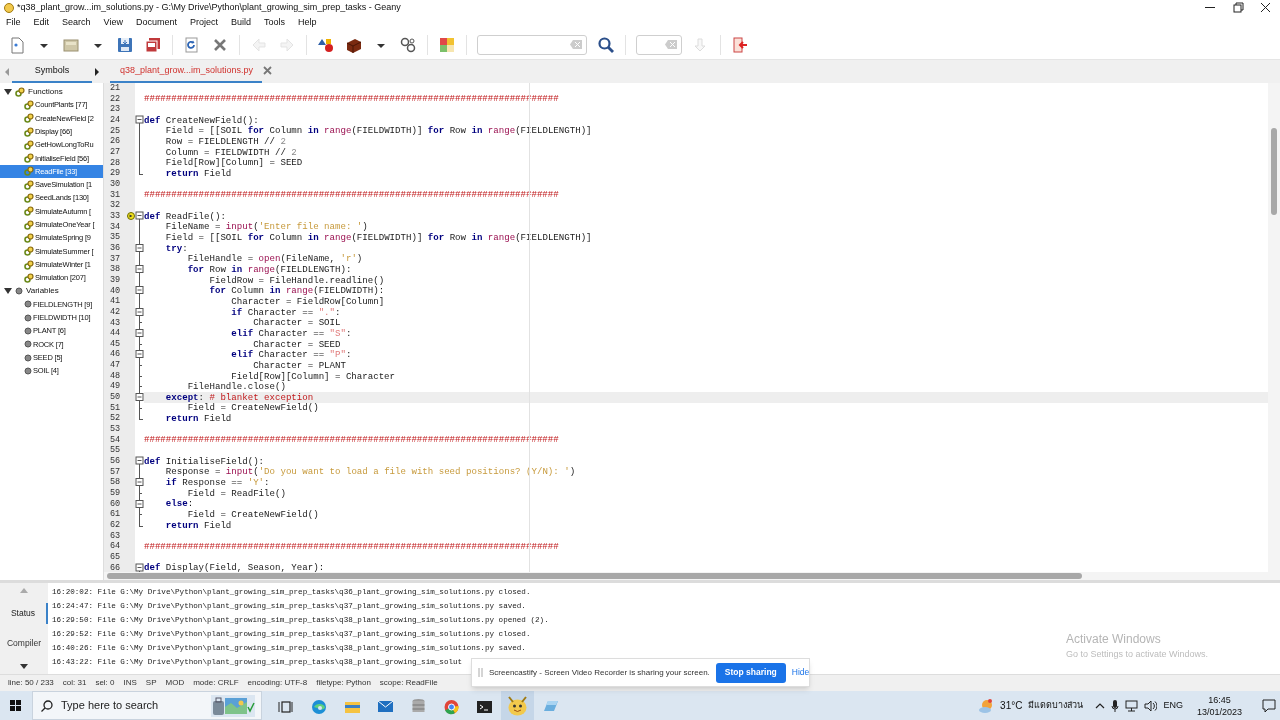  I want to click on network-icon, so click(1132, 705).